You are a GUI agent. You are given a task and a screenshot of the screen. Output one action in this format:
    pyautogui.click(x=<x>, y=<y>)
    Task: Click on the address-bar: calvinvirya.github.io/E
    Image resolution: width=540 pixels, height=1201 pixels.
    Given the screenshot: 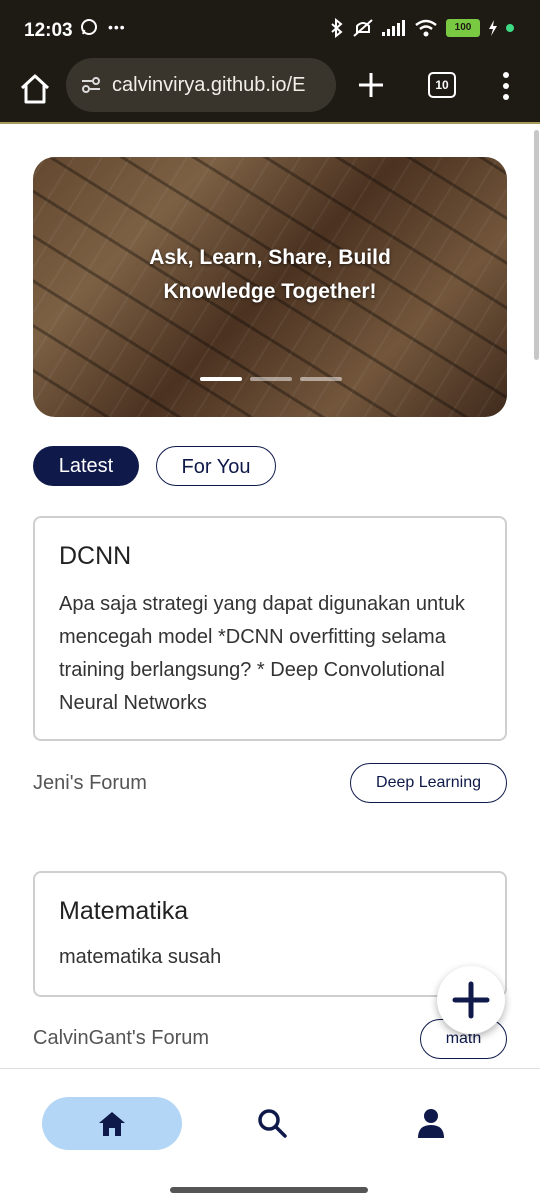 What is the action you would take?
    pyautogui.click(x=201, y=85)
    